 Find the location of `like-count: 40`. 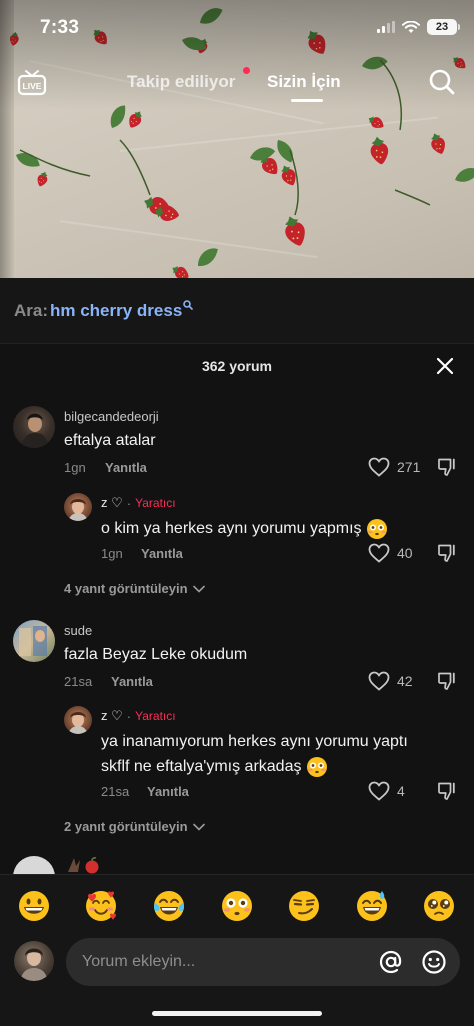

like-count: 40 is located at coordinates (405, 553).